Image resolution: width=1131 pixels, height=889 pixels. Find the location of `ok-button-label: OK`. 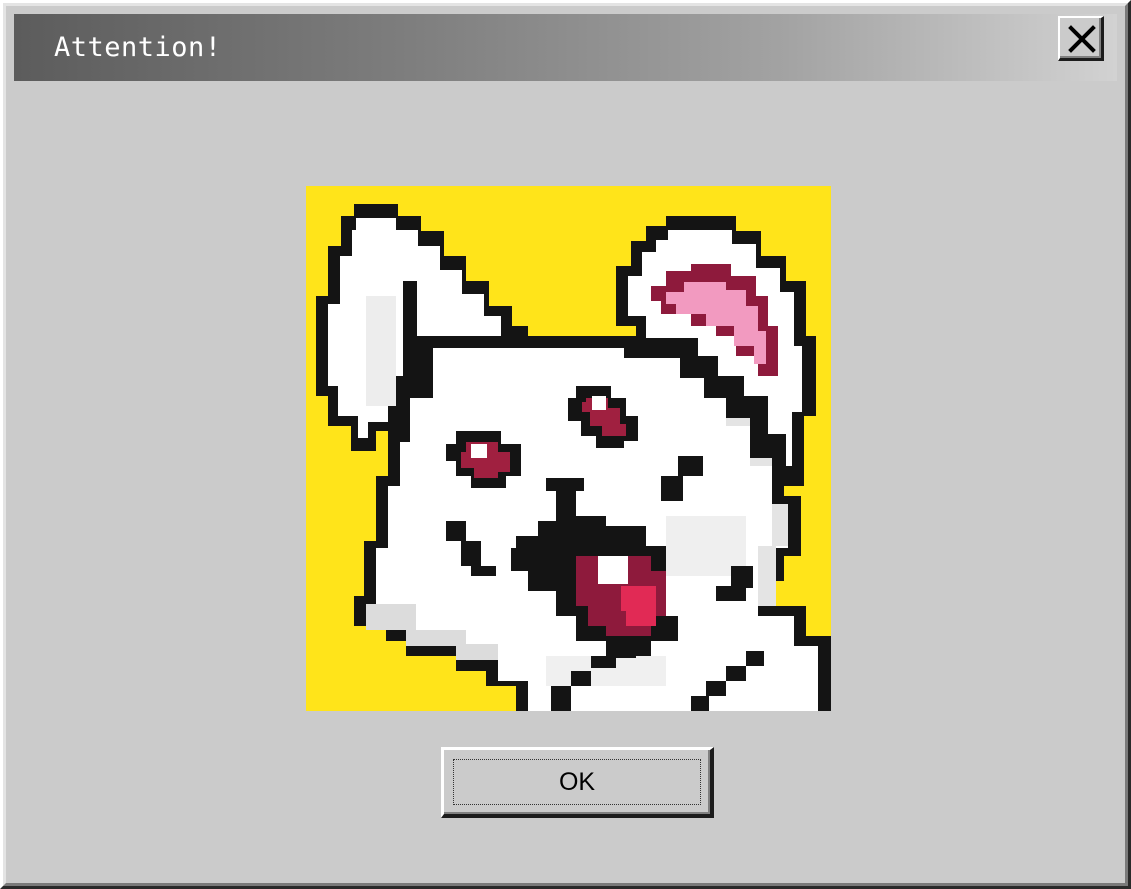

ok-button-label: OK is located at coordinates (577, 782).